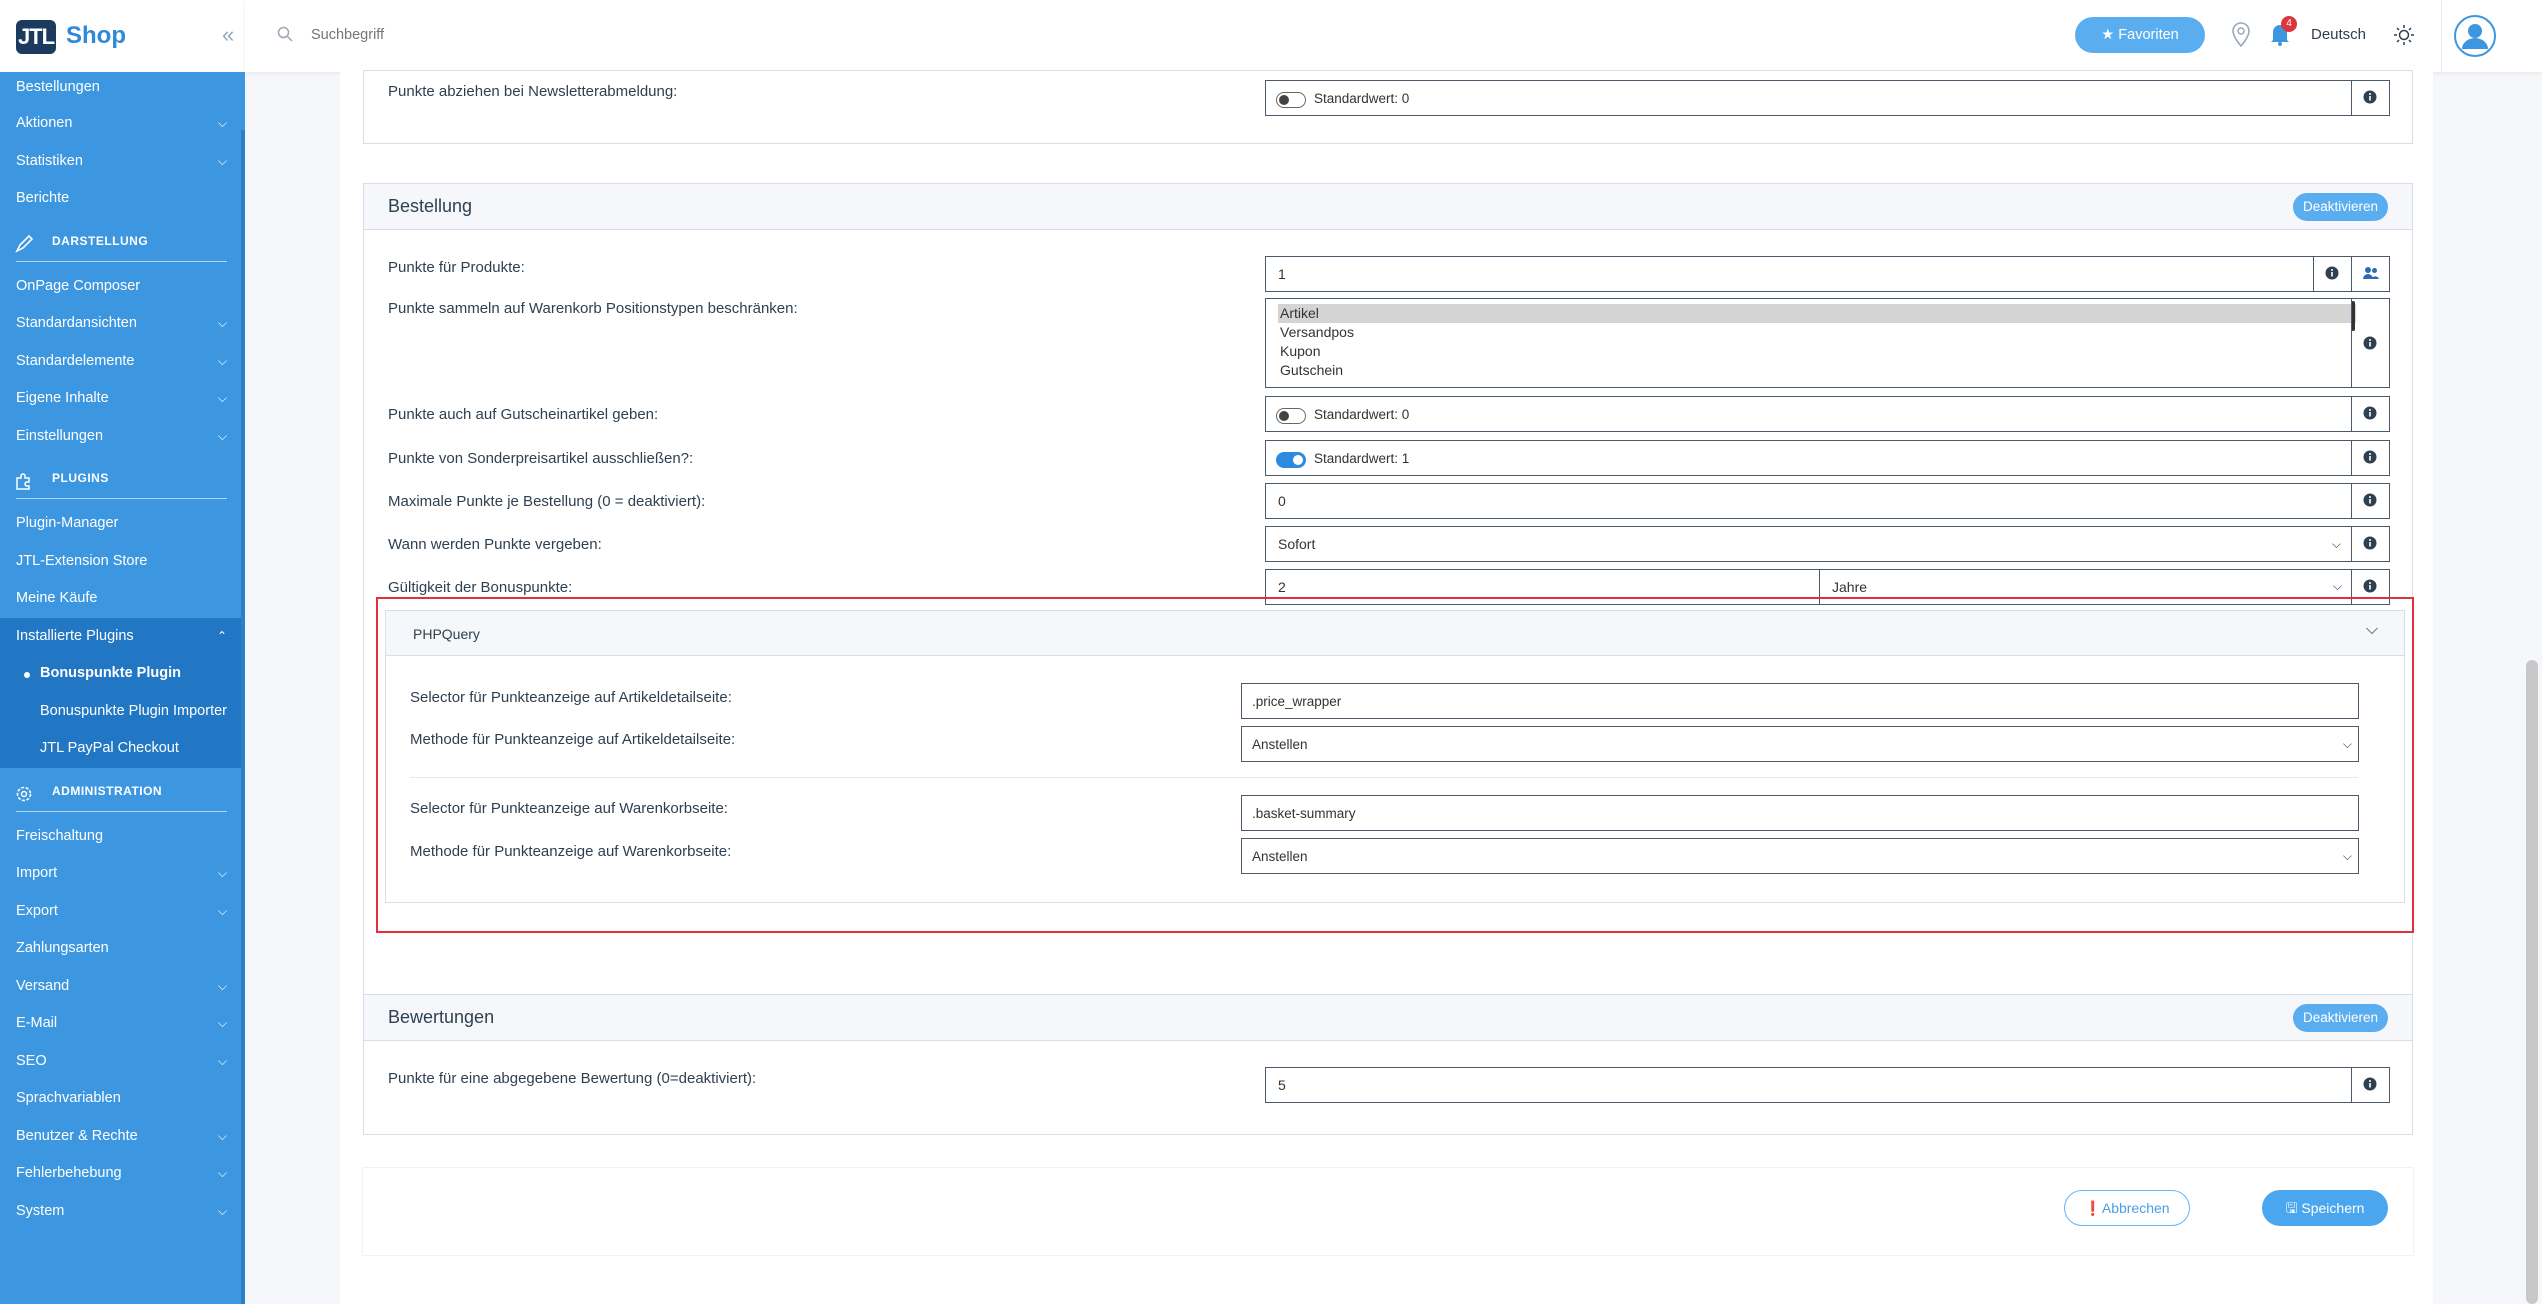 Image resolution: width=2542 pixels, height=1304 pixels. I want to click on positionstypen-listbox: Artikel Versandpos Kupon Gutschein, so click(1827, 343).